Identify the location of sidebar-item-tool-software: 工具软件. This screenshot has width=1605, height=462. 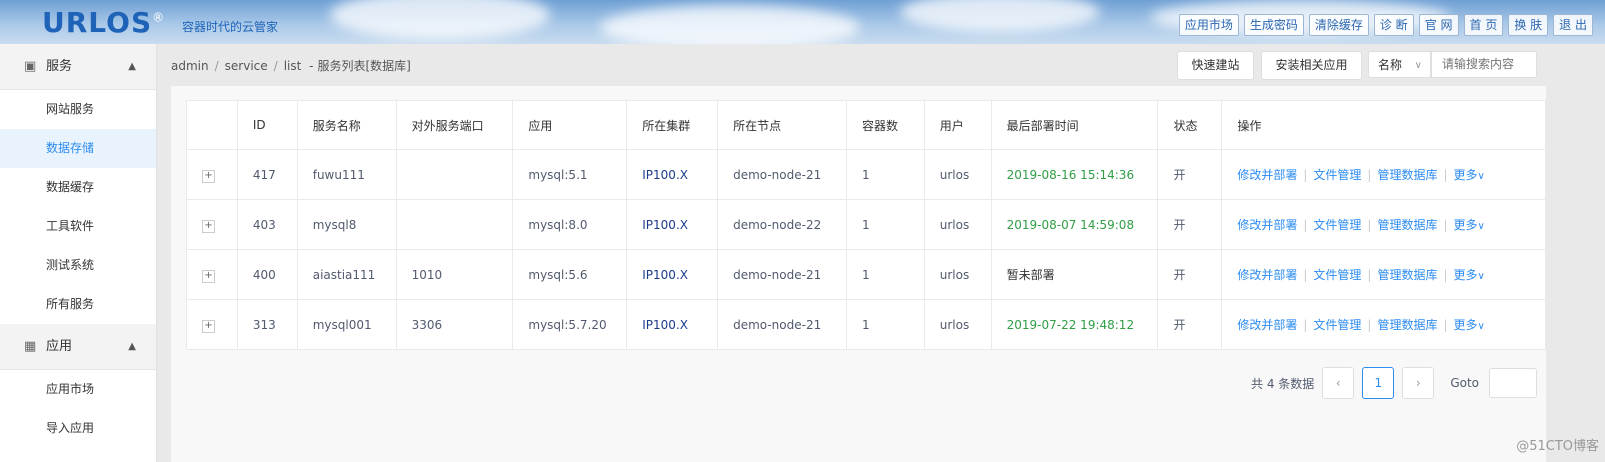
(78, 226).